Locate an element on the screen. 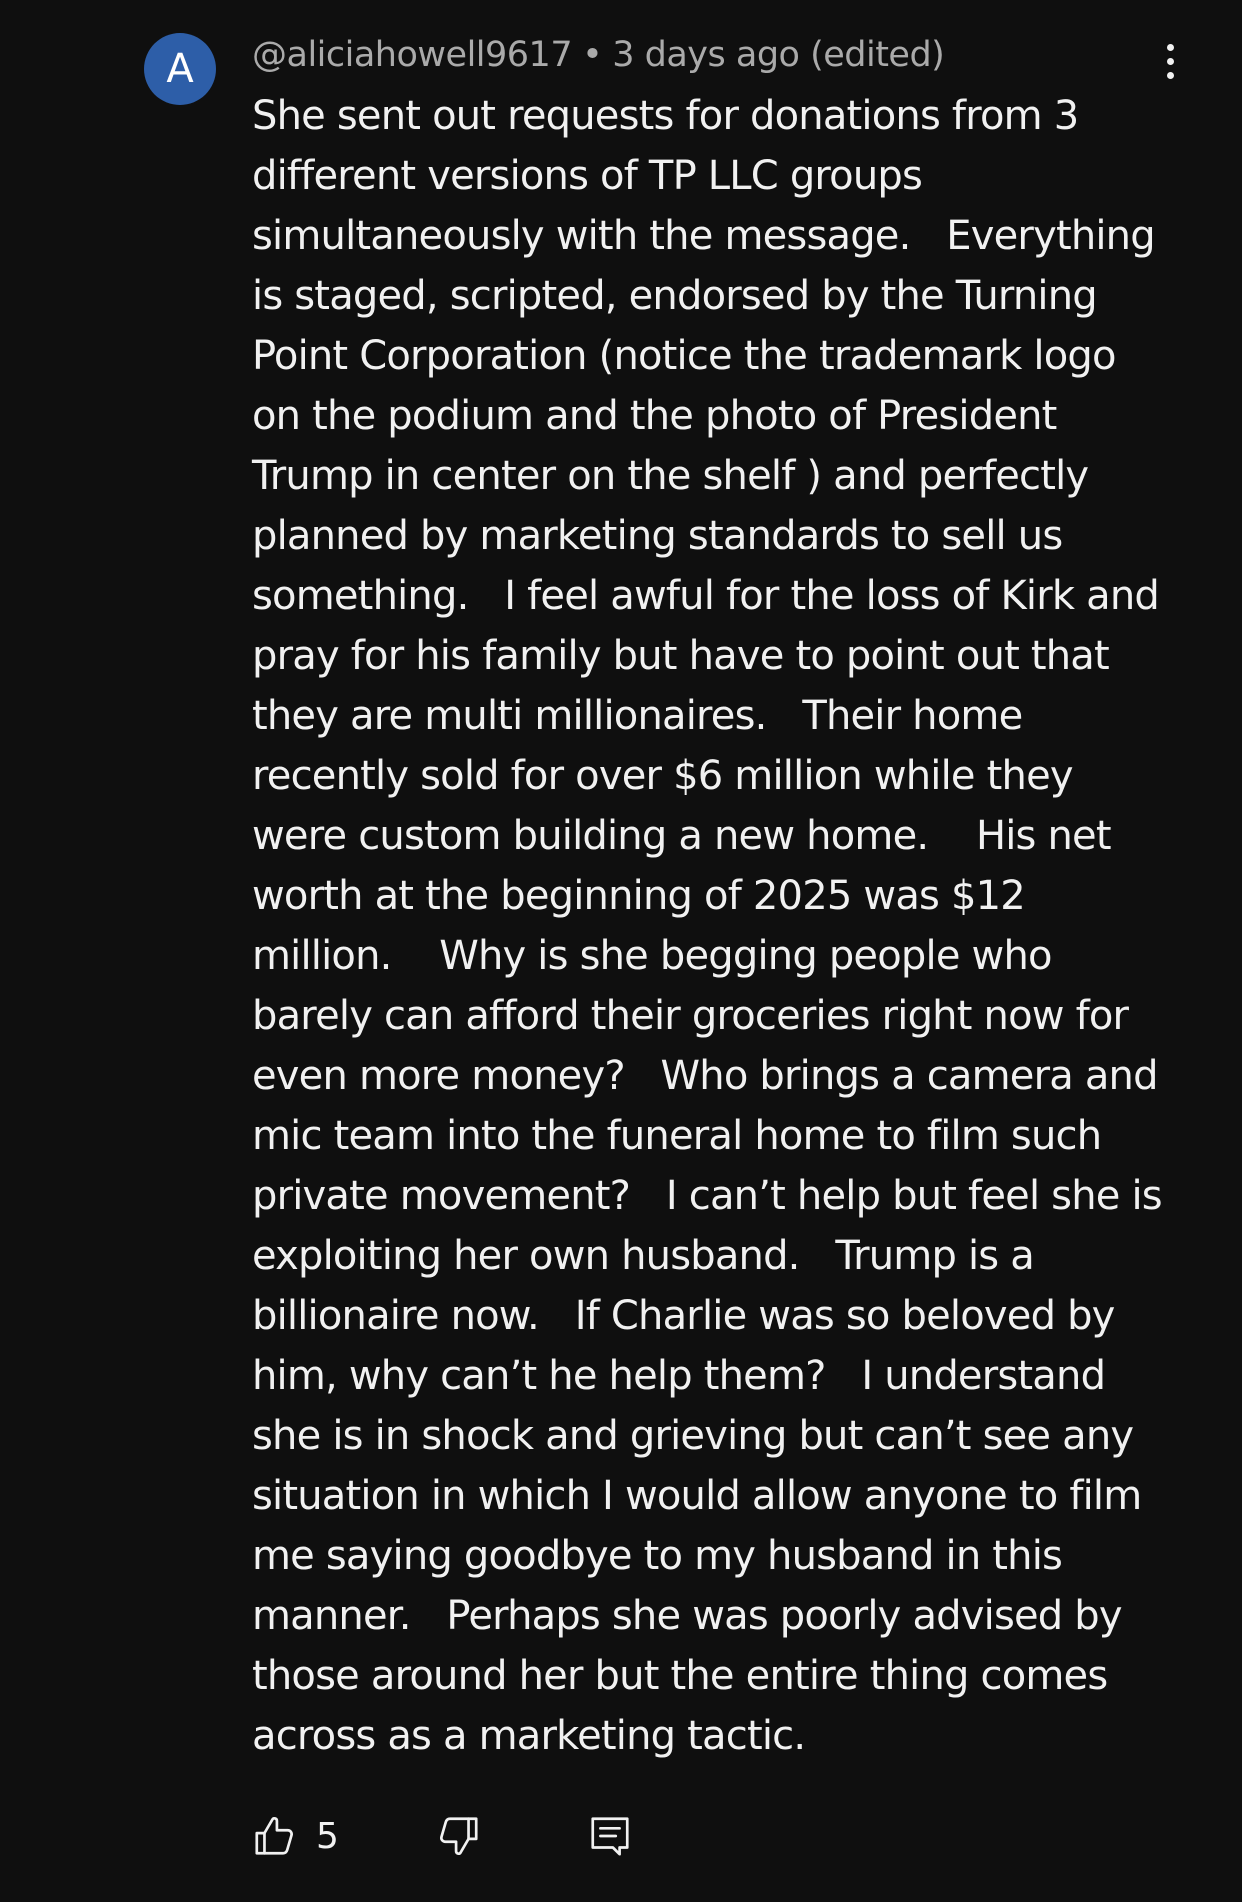 The height and width of the screenshot is (1902, 1242). comment-body-line: me saying goodbye to my husband in this is located at coordinates (657, 1556).